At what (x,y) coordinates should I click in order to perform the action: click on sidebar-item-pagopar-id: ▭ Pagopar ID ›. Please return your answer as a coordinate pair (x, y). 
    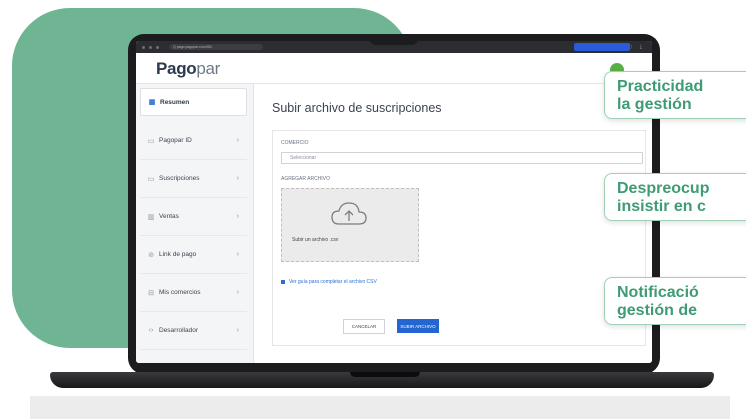
    Looking at the image, I should click on (193, 141).